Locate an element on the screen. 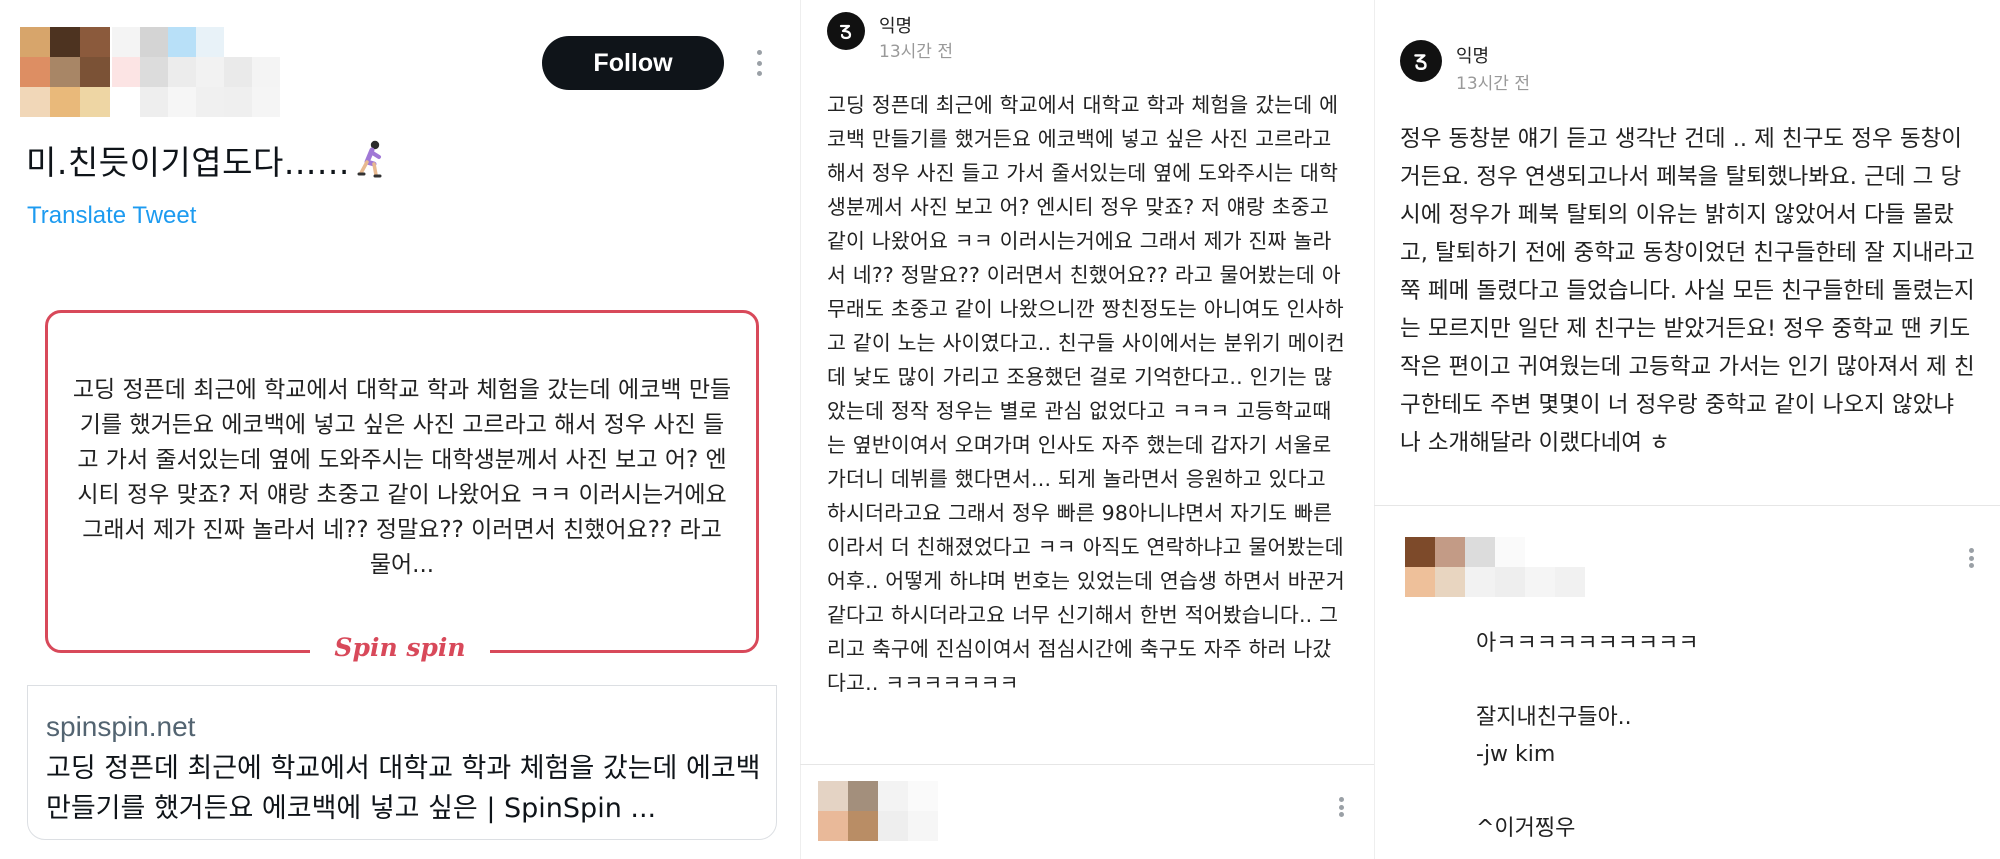 The width and height of the screenshot is (2000, 859). blurred-reply-name is located at coordinates (1555, 582).